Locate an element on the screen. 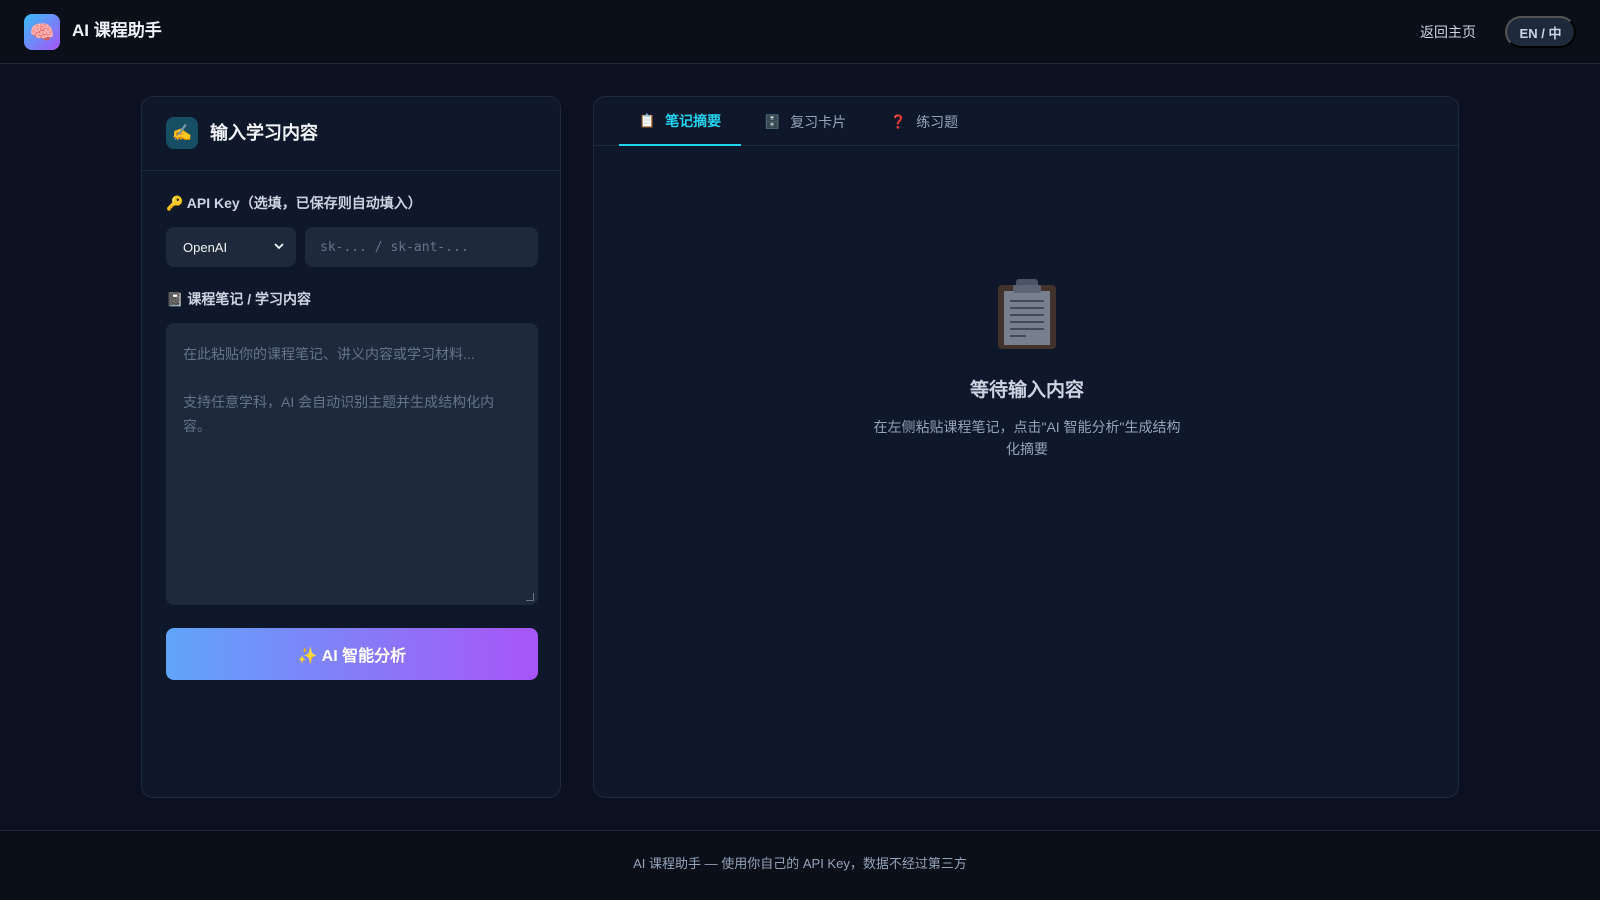 The width and height of the screenshot is (1600, 900). tab-flashcards: 🗄️ 复习卡片 is located at coordinates (805, 121).